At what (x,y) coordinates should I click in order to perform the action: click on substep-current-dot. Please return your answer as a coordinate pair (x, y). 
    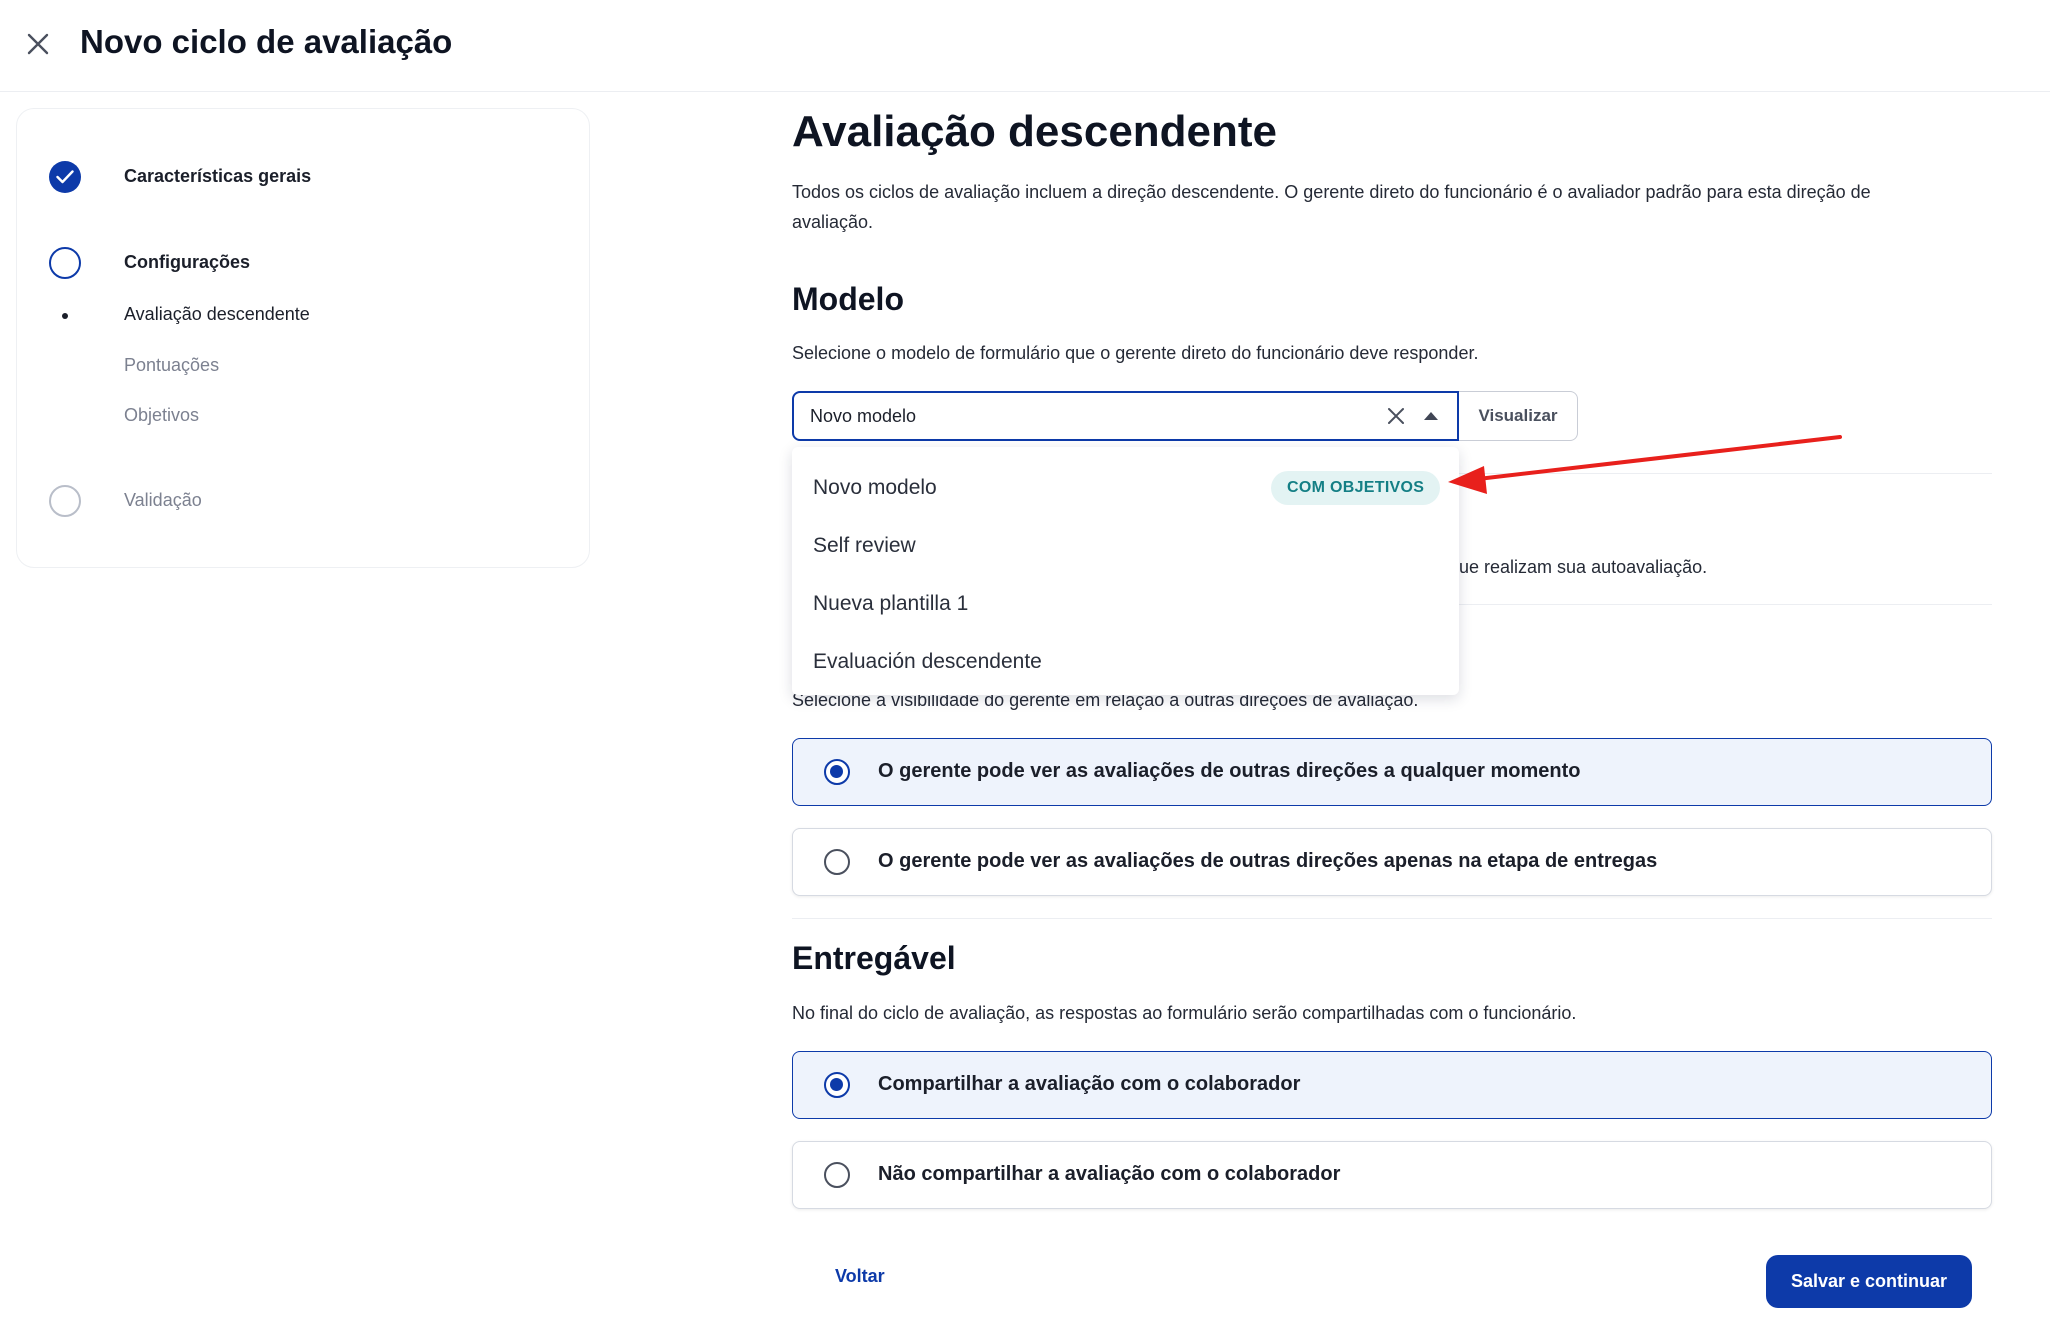
    Looking at the image, I should click on (65, 316).